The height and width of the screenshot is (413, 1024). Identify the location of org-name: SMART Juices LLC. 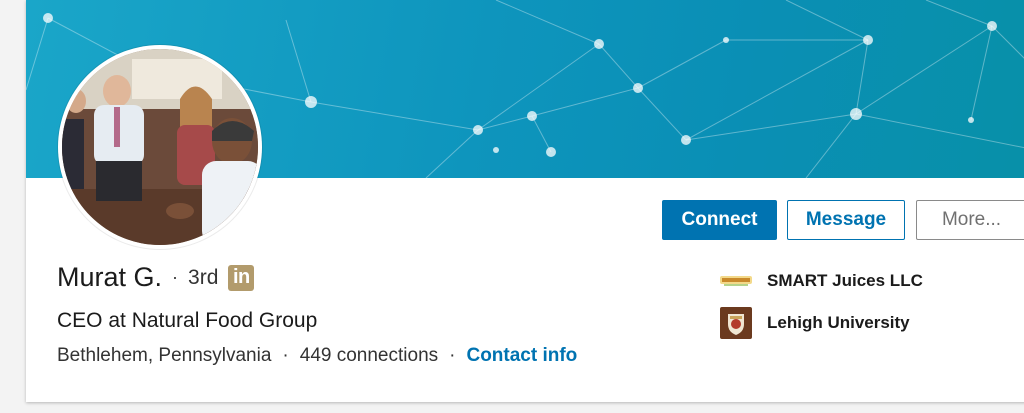
(845, 280).